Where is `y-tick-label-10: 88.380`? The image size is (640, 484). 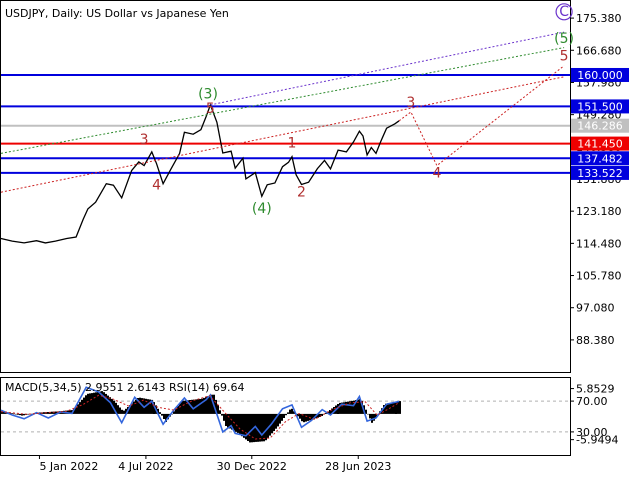 y-tick-label-10: 88.380 is located at coordinates (595, 340).